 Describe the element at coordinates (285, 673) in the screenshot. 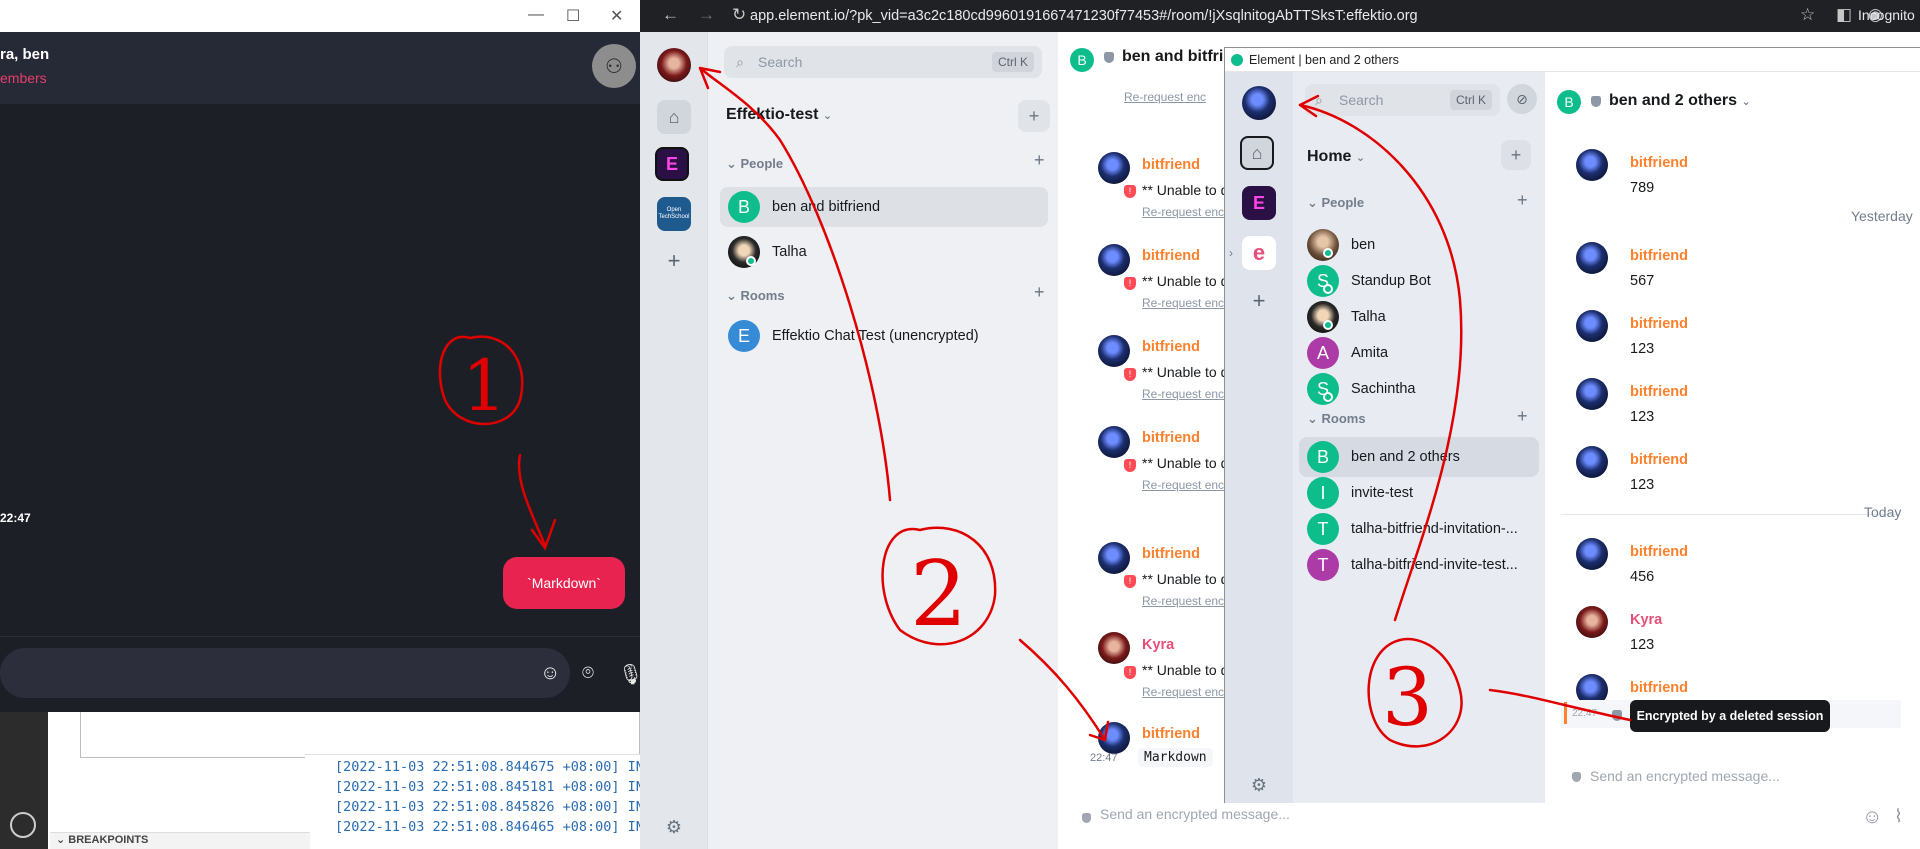

I see `message-input` at that location.